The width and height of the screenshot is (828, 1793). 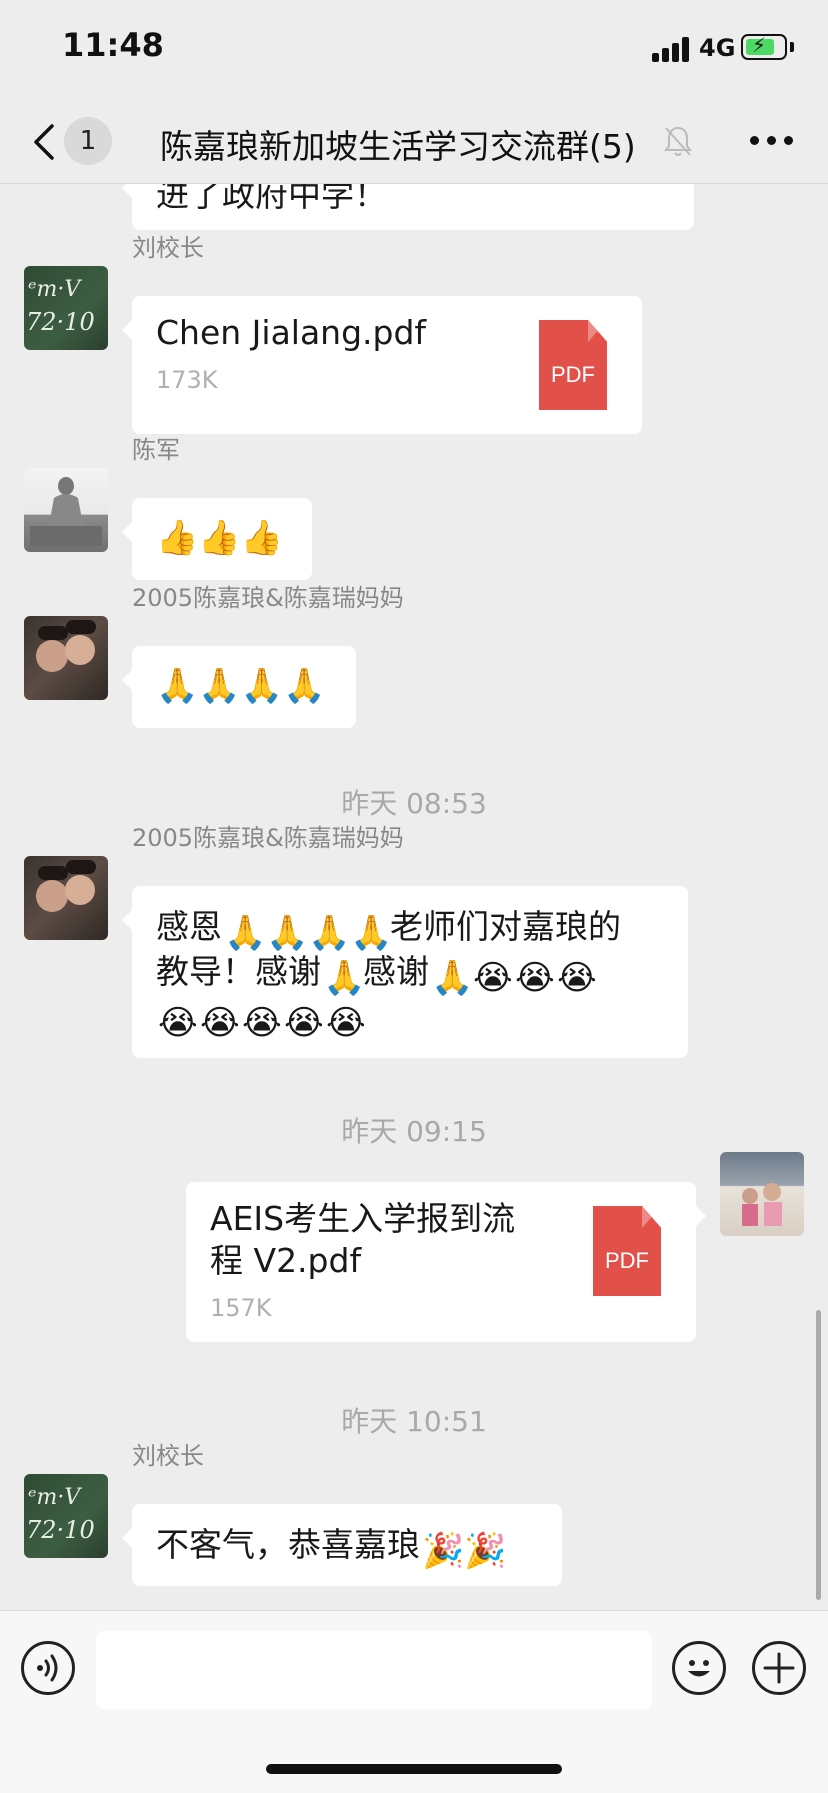 I want to click on statue-avatar-image, so click(x=66, y=511).